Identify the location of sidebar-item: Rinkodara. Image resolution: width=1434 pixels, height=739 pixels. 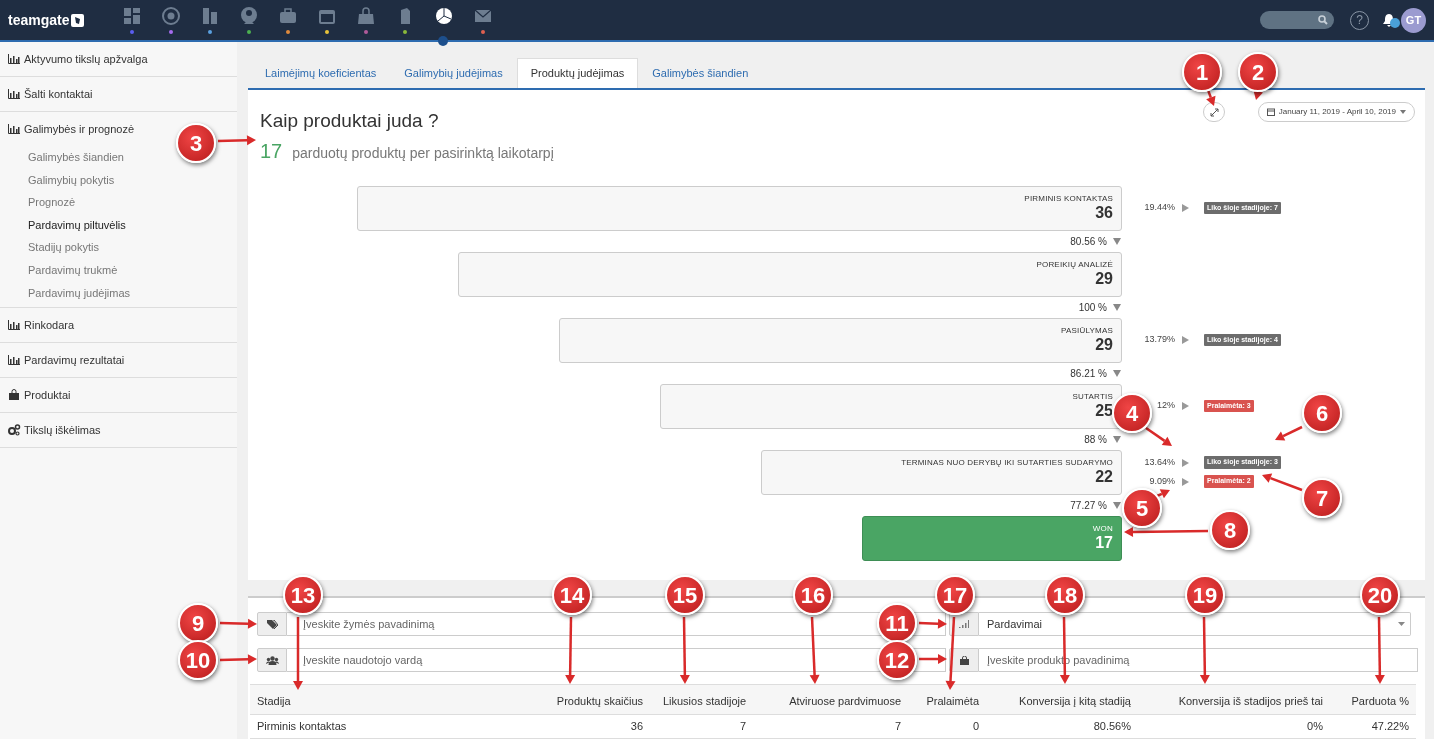
(41, 325).